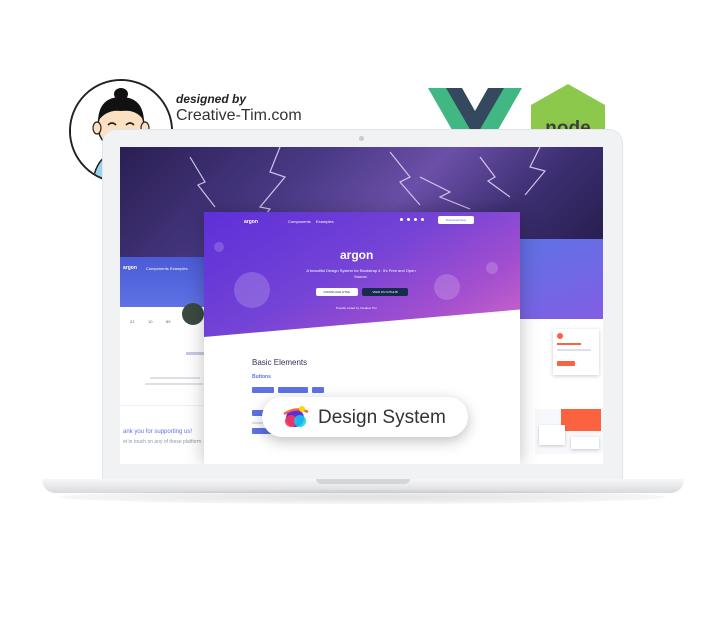 This screenshot has height=642, width=726. Describe the element at coordinates (566, 363) in the screenshot. I see `right-card-button` at that location.